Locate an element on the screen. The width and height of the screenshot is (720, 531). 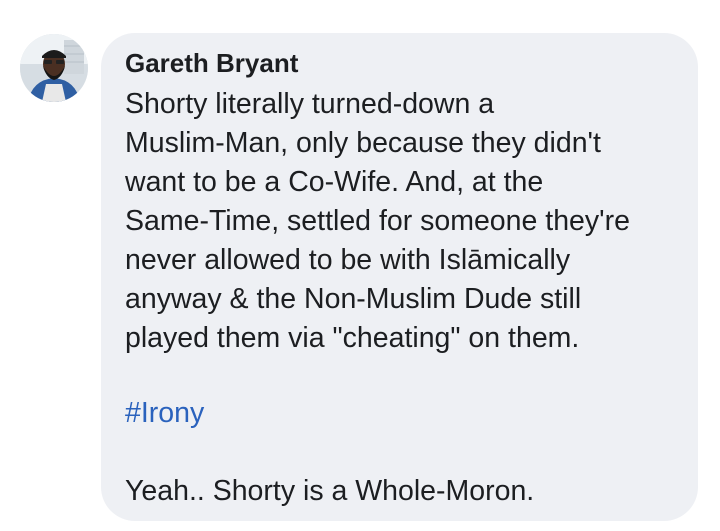
comment-body-line: Same-Time, settled for someone they're is located at coordinates (377, 221).